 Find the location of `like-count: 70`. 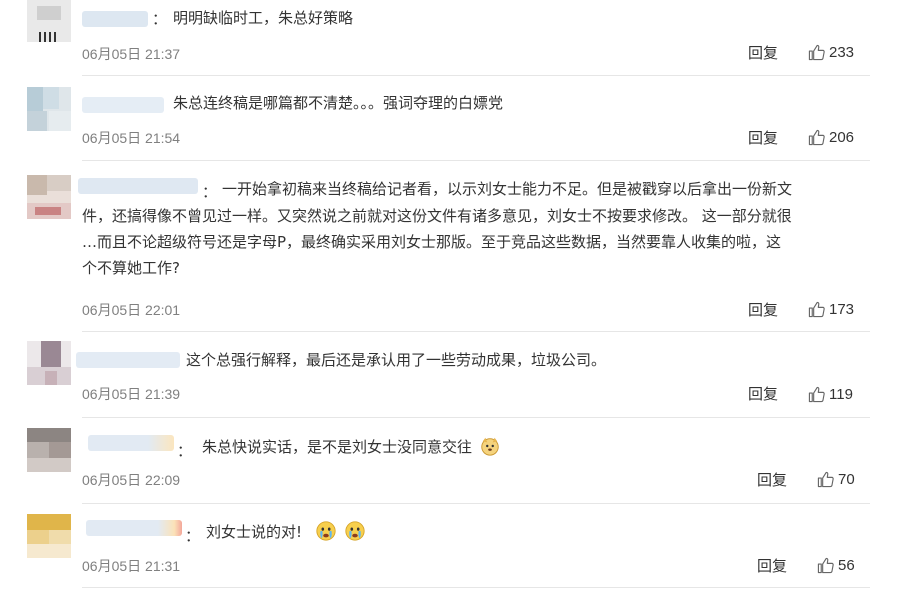

like-count: 70 is located at coordinates (846, 479).